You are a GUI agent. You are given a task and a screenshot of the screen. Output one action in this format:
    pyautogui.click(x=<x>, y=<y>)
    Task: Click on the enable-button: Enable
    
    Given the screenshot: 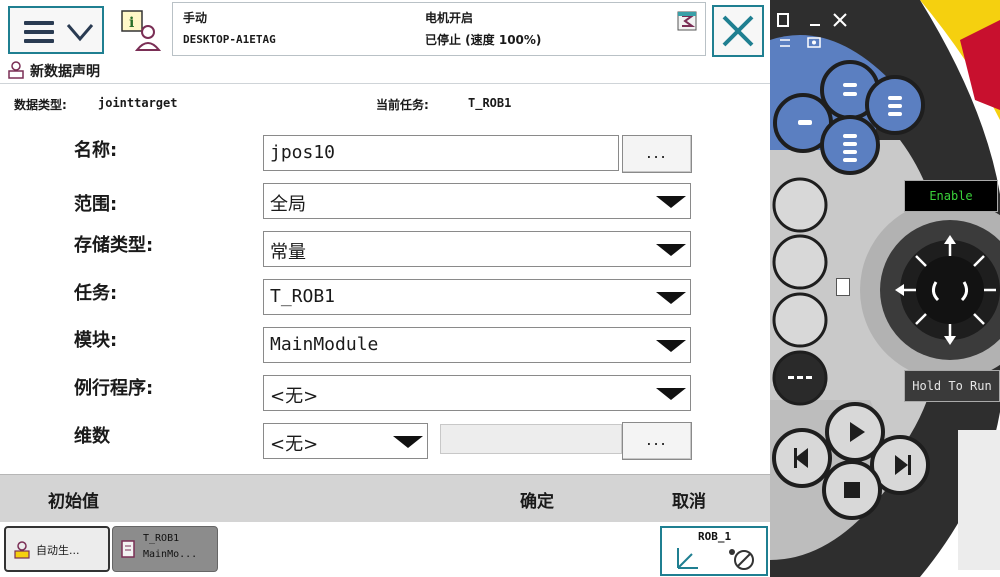 What is the action you would take?
    pyautogui.click(x=951, y=196)
    